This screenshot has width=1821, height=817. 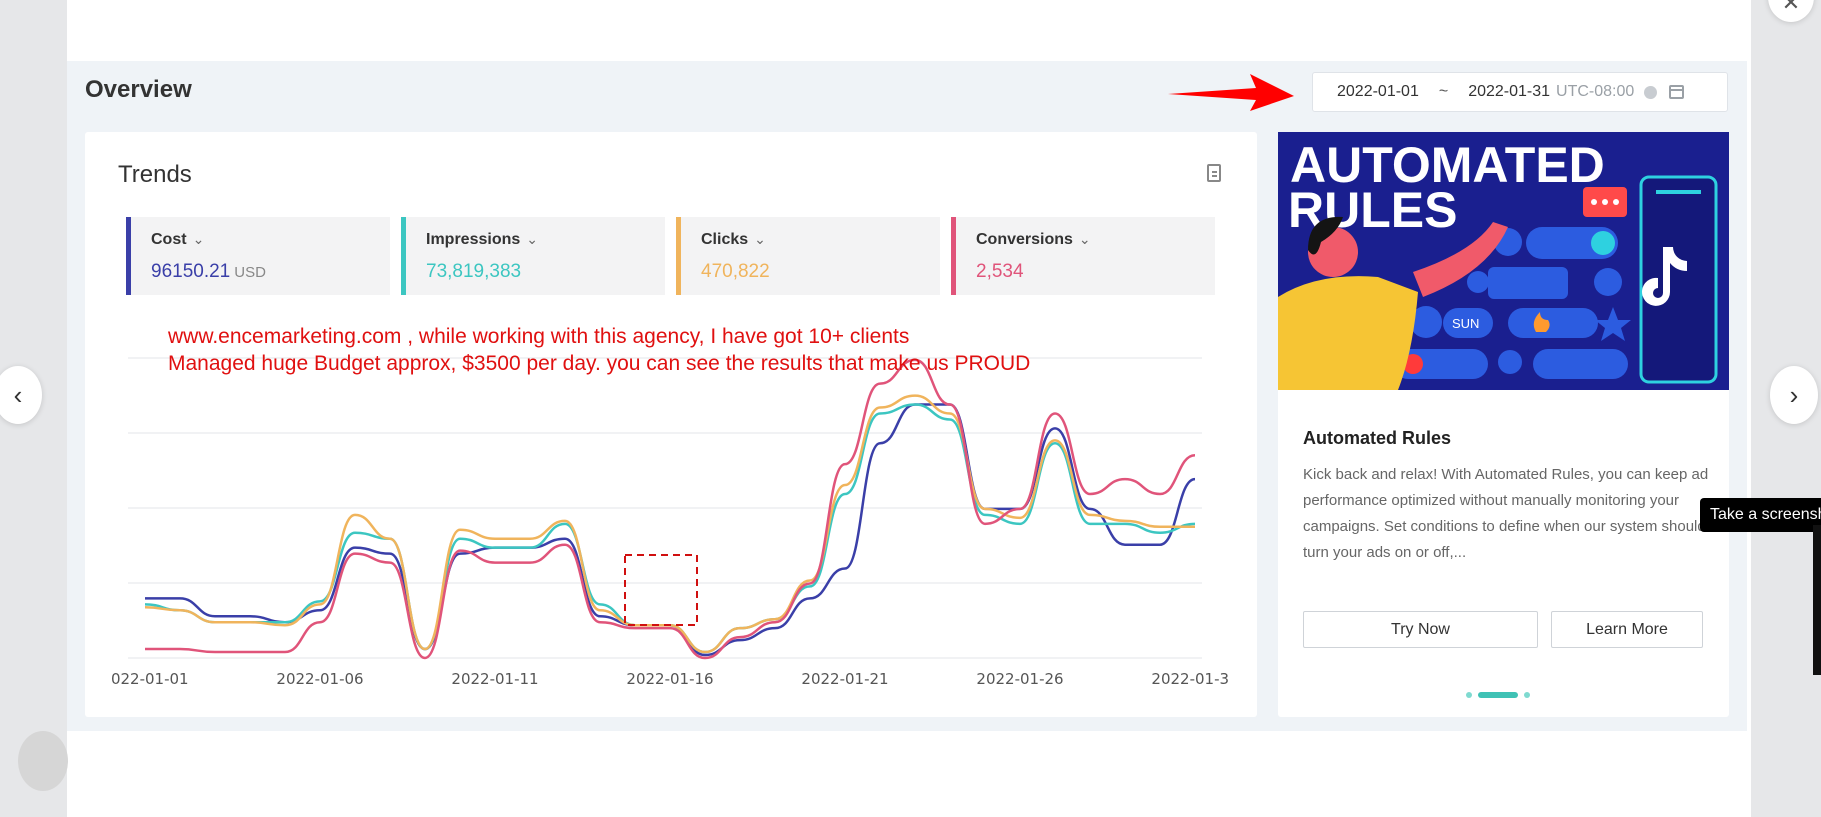 I want to click on screenshot-tooltip: Take a screensh, so click(x=1760, y=515).